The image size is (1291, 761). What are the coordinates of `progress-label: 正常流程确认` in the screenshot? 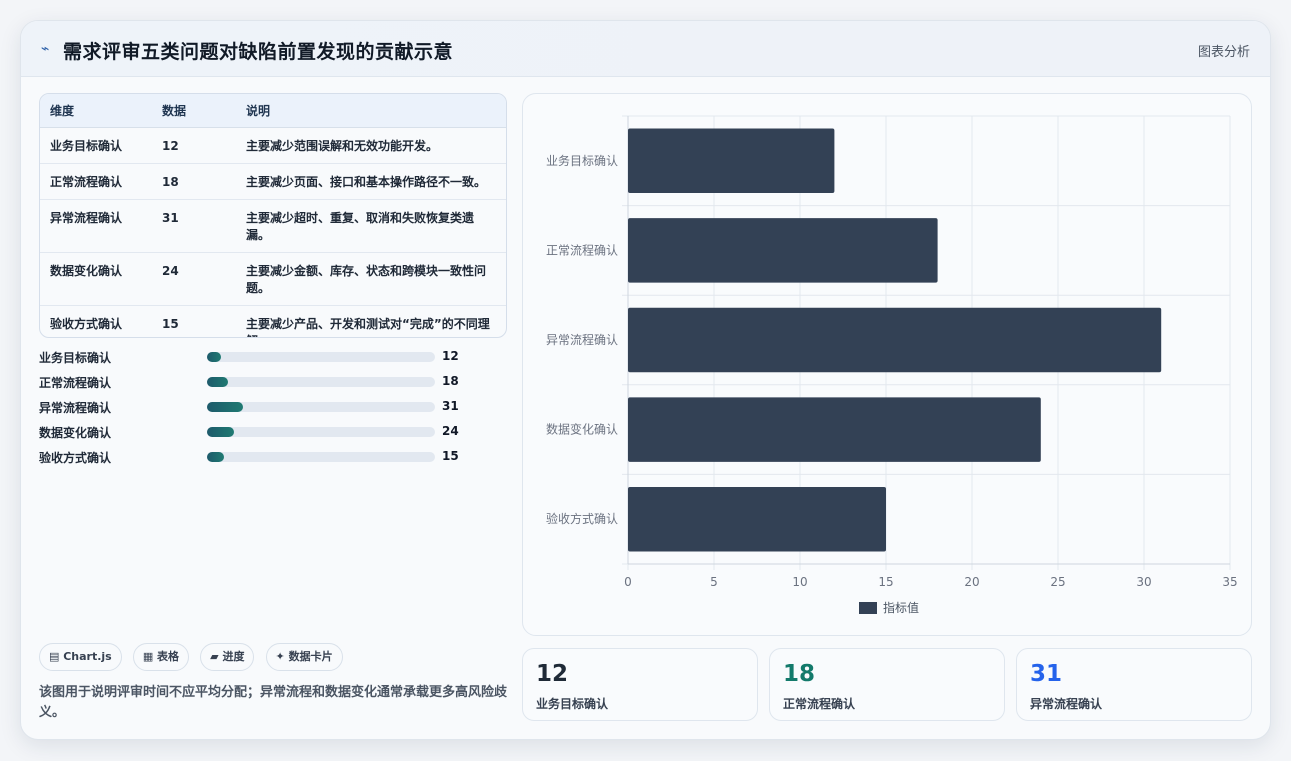 It's located at (75, 383).